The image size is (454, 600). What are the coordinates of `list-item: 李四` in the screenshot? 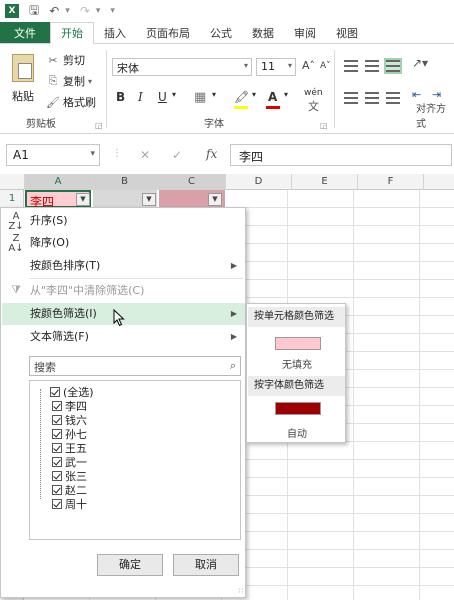 It's located at (69, 406).